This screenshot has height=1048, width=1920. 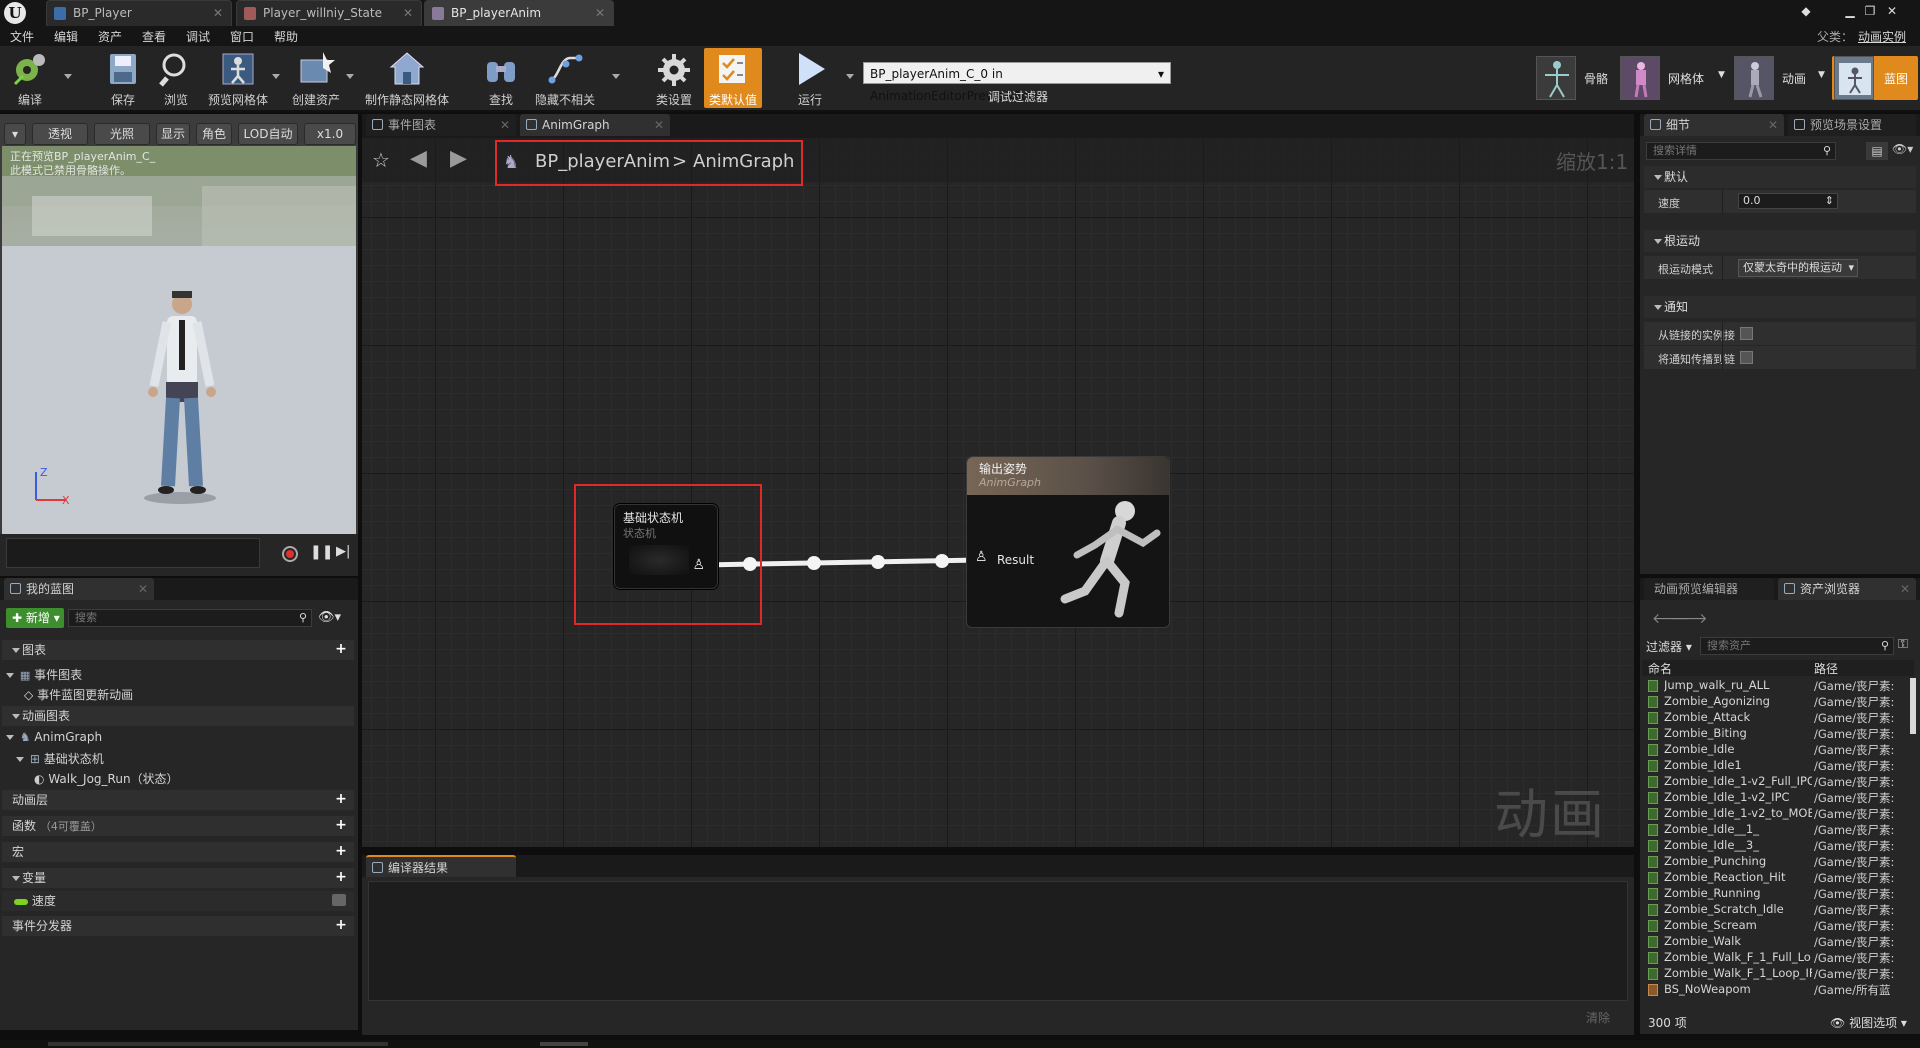 What do you see at coordinates (602, 161) in the screenshot?
I see `breadcrumb-root: BP_playerAnim` at bounding box center [602, 161].